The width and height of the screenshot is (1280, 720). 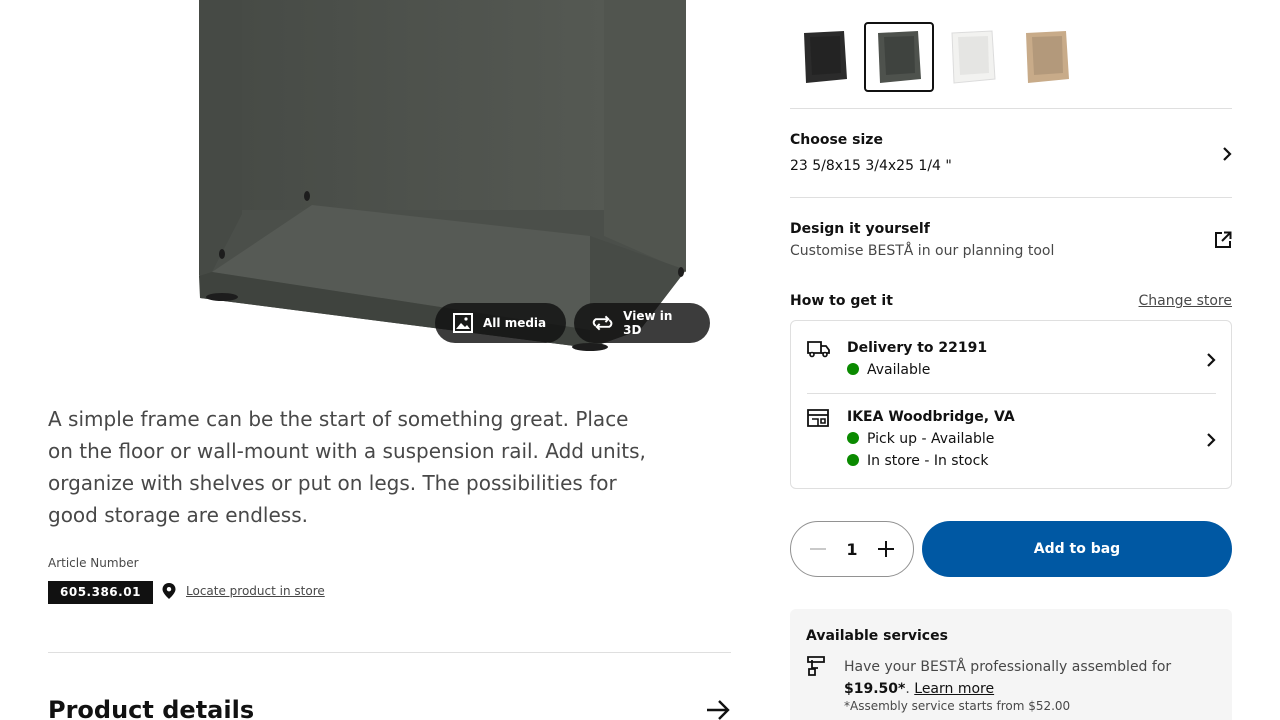 I want to click on quantity-stepper: 1, so click(x=852, y=549).